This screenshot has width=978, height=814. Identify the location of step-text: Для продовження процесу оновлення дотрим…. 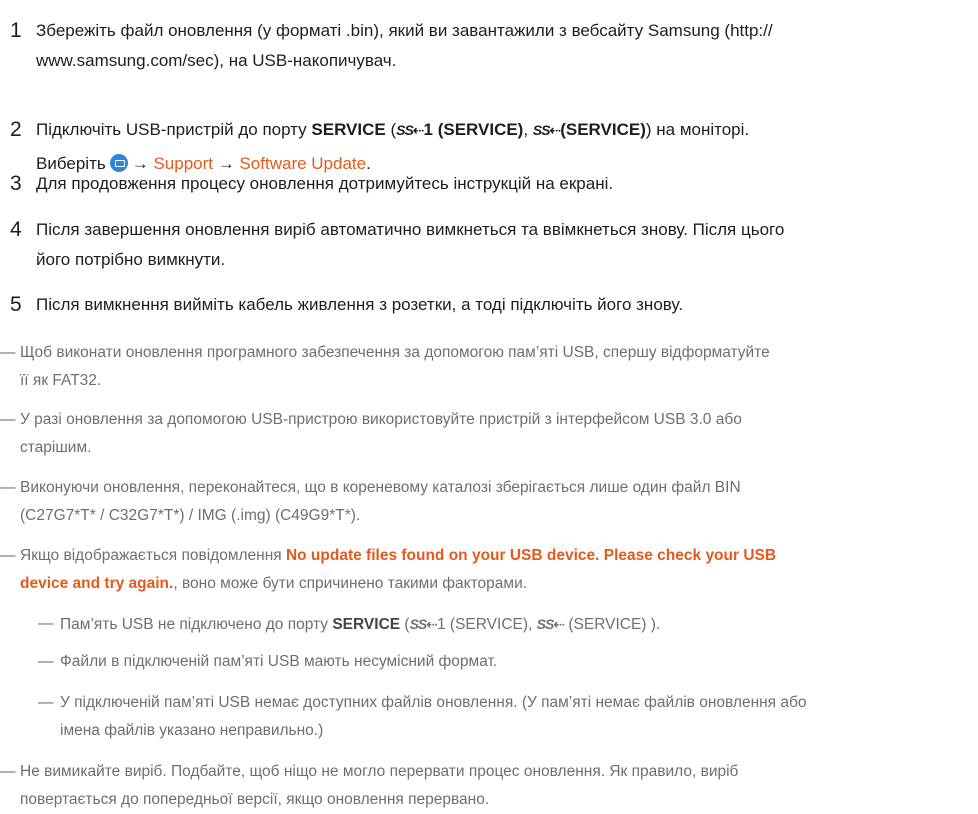
(507, 184).